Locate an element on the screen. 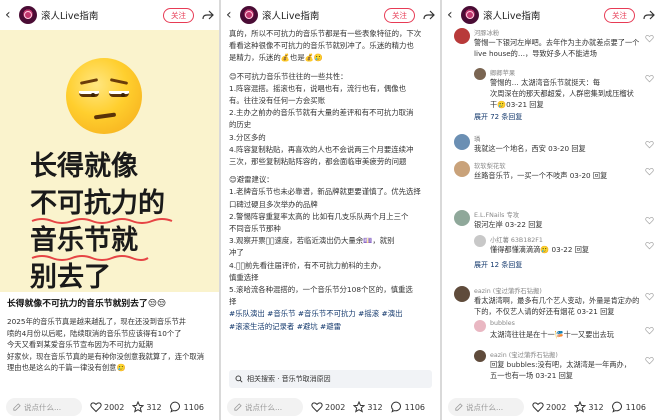 Image resolution: width=660 pixels, height=420 pixels. hashtag-link: #乐队演出 is located at coordinates (247, 313).